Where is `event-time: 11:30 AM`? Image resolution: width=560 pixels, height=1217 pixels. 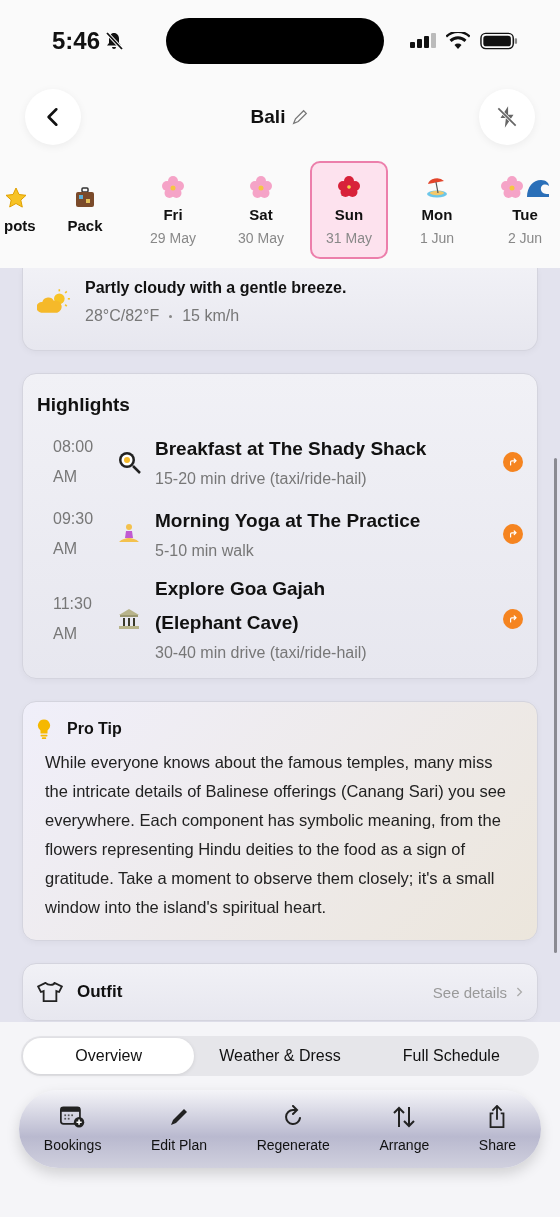 event-time: 11:30 AM is located at coordinates (72, 619).